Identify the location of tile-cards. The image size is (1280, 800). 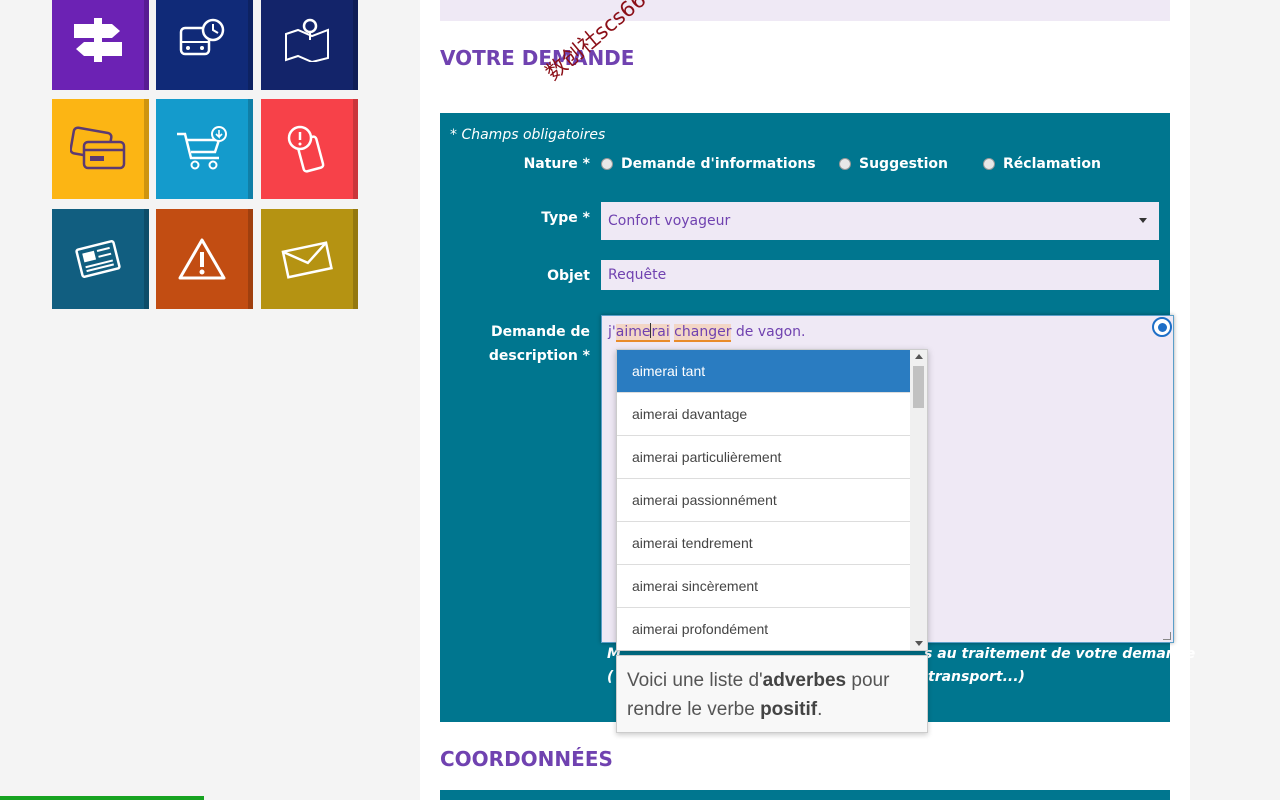
(100, 149).